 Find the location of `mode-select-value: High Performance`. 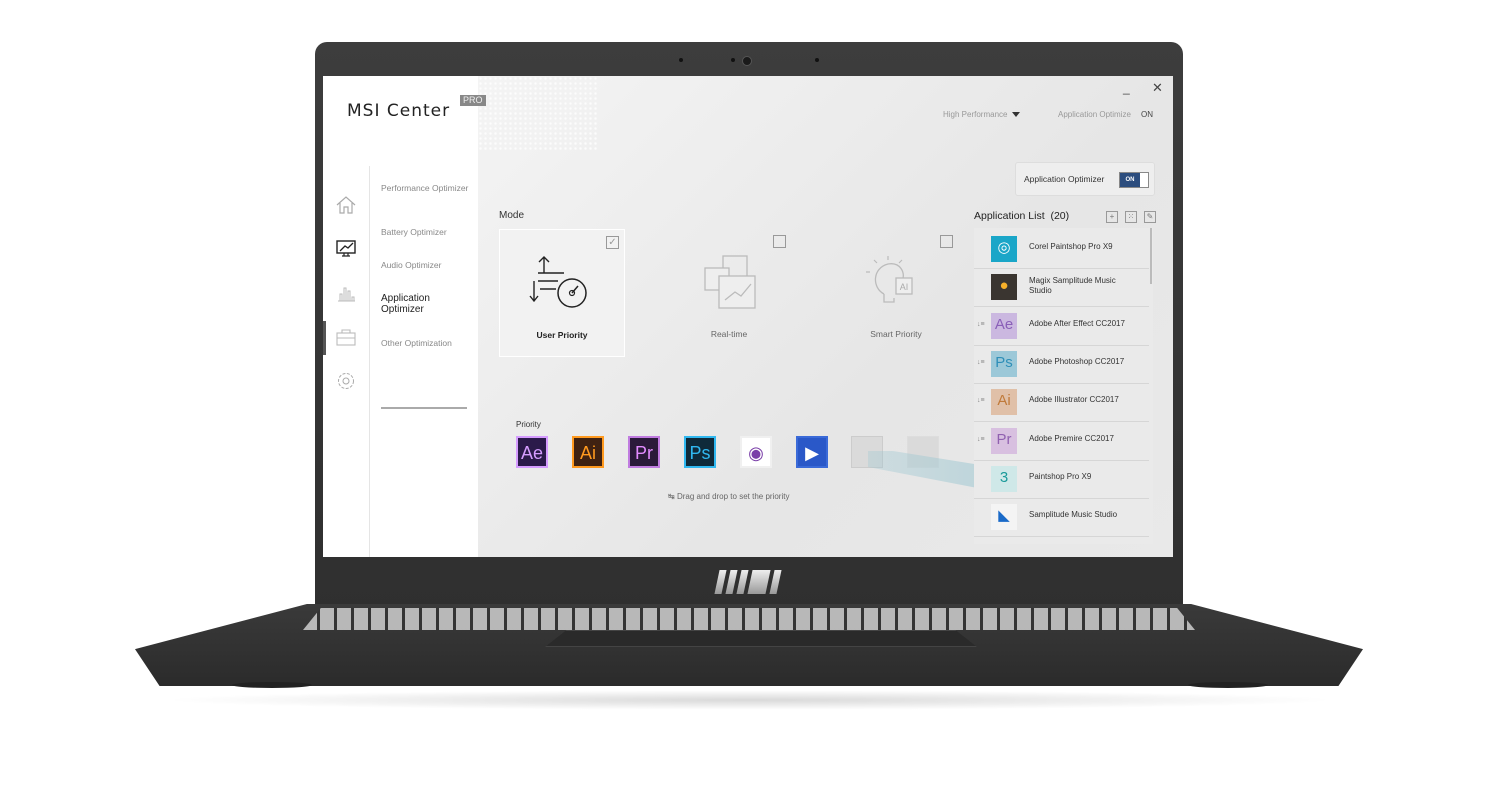

mode-select-value: High Performance is located at coordinates (975, 114).